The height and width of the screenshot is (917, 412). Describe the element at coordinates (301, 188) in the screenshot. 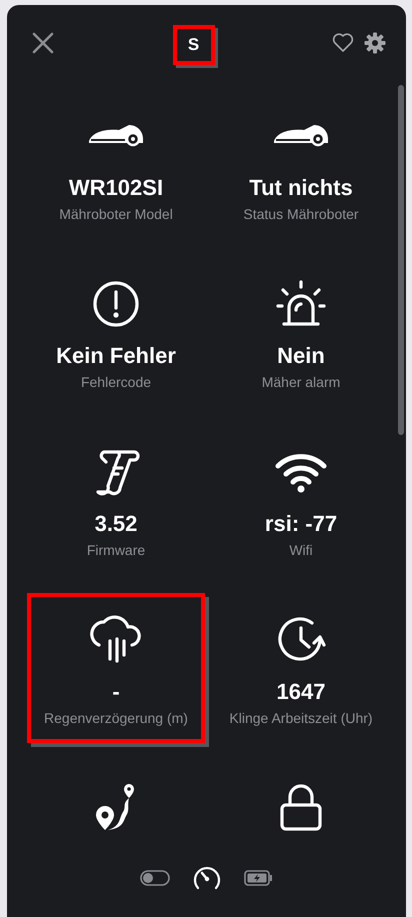

I see `tile-value: Tut nichts` at that location.